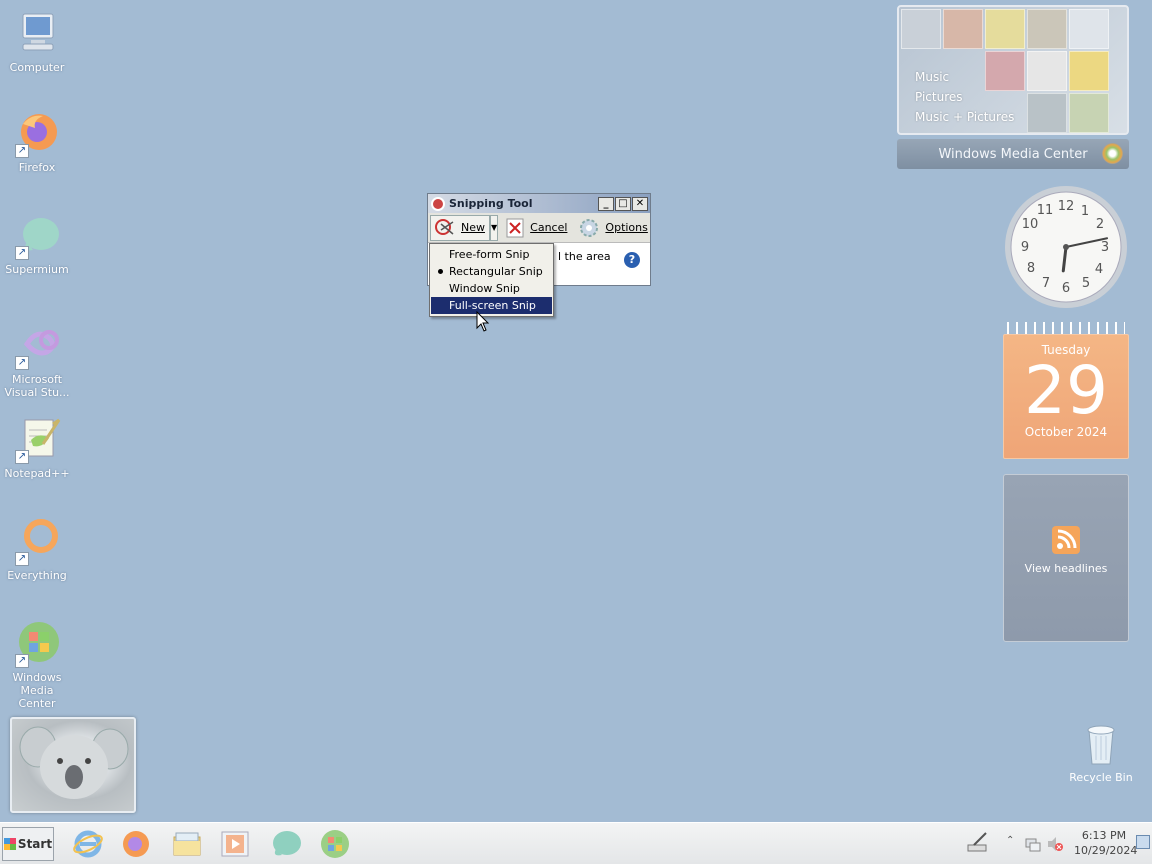 The width and height of the screenshot is (1152, 864). I want to click on svg-text: 6, so click(1066, 288).